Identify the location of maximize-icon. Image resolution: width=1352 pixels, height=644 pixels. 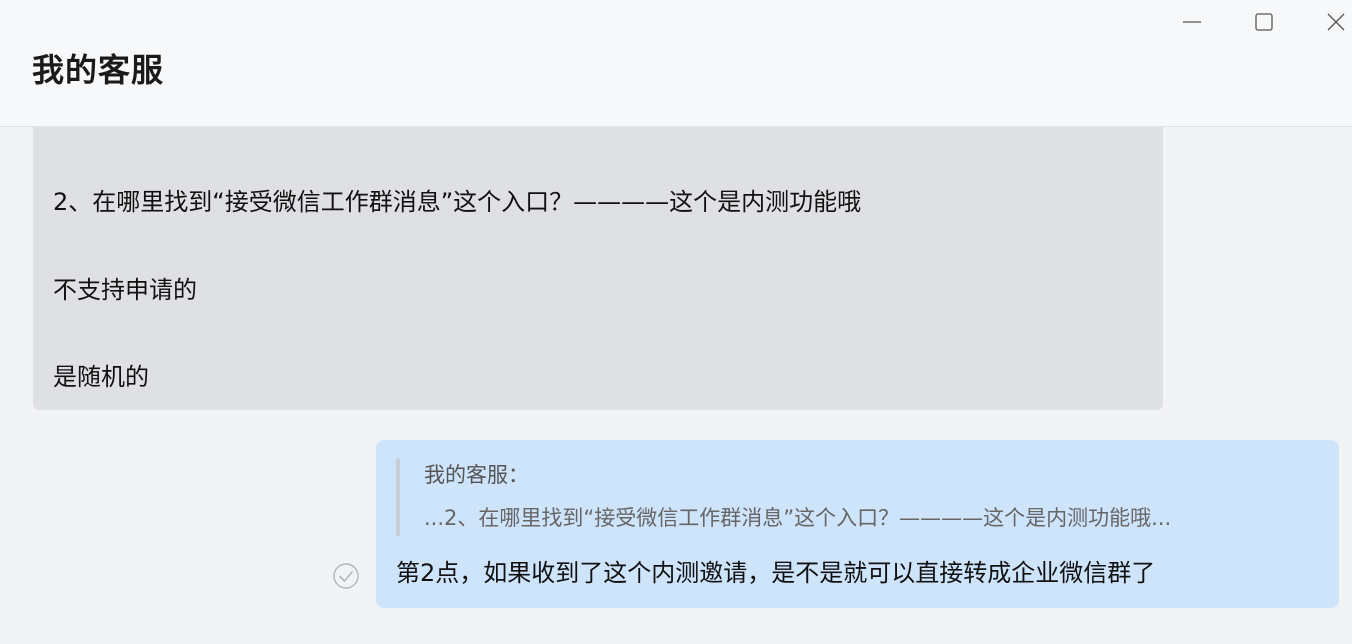
(1264, 22).